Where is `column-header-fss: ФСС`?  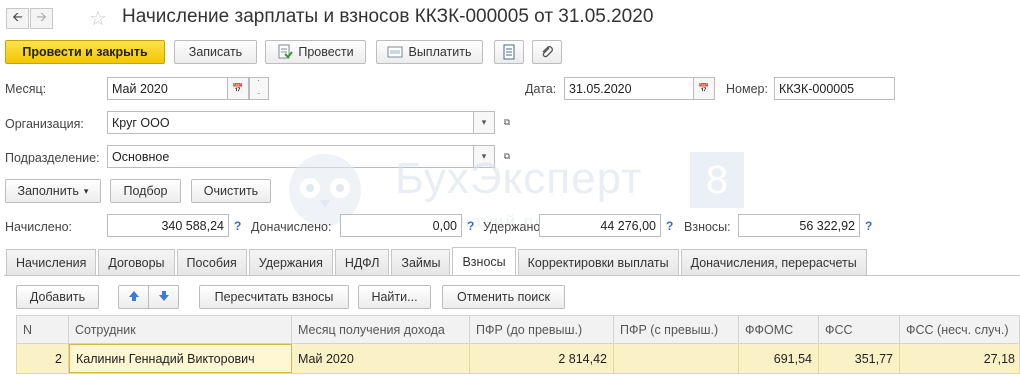
column-header-fss: ФСС is located at coordinates (859, 330).